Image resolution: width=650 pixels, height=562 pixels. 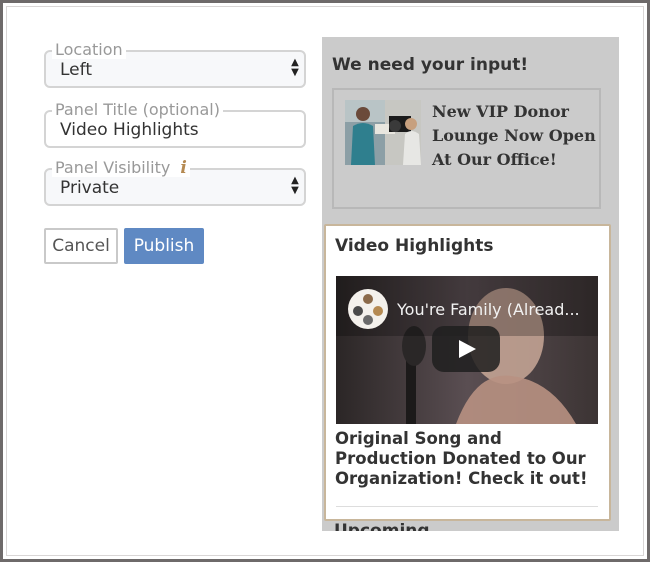 What do you see at coordinates (129, 130) in the screenshot?
I see `panel-title-value: Video Highlights` at bounding box center [129, 130].